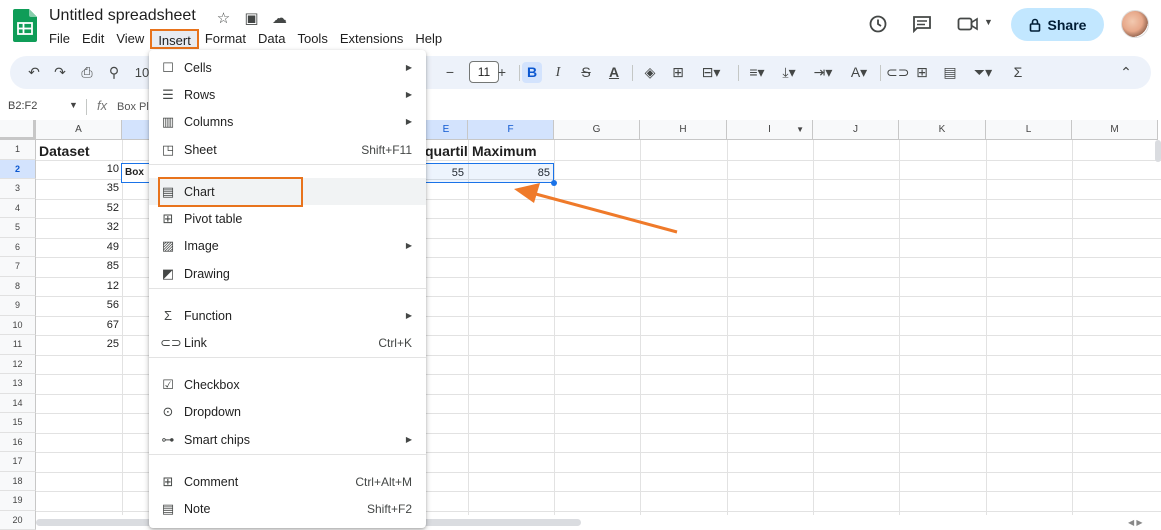  Describe the element at coordinates (950, 72) in the screenshot. I see `insert-chart-icon: ▤` at that location.